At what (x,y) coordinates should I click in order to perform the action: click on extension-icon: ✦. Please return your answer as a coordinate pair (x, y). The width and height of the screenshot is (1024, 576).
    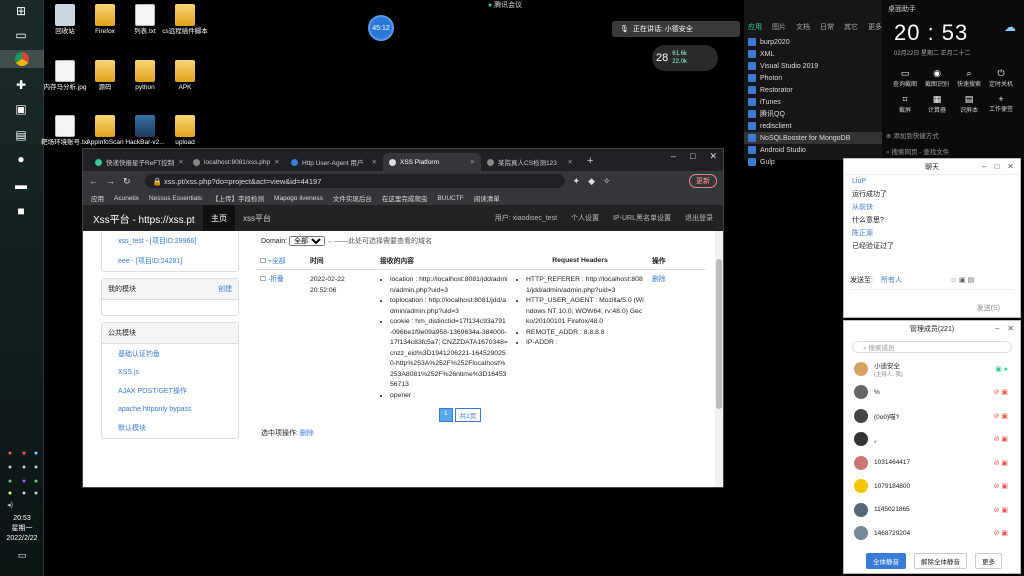
    Looking at the image, I should click on (577, 181).